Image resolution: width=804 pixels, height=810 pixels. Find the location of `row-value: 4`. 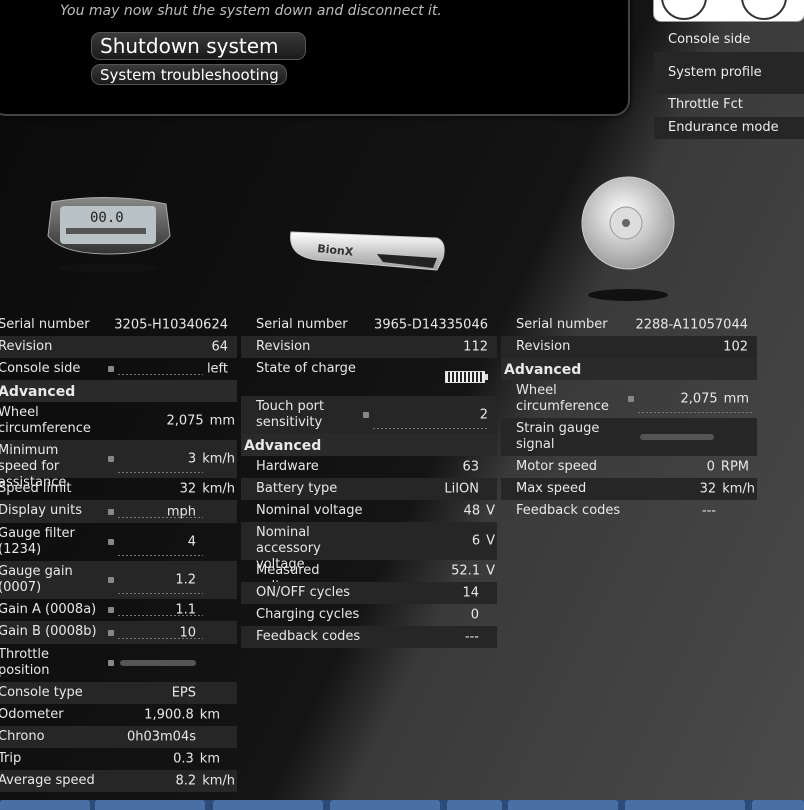

row-value: 4 is located at coordinates (191, 542).